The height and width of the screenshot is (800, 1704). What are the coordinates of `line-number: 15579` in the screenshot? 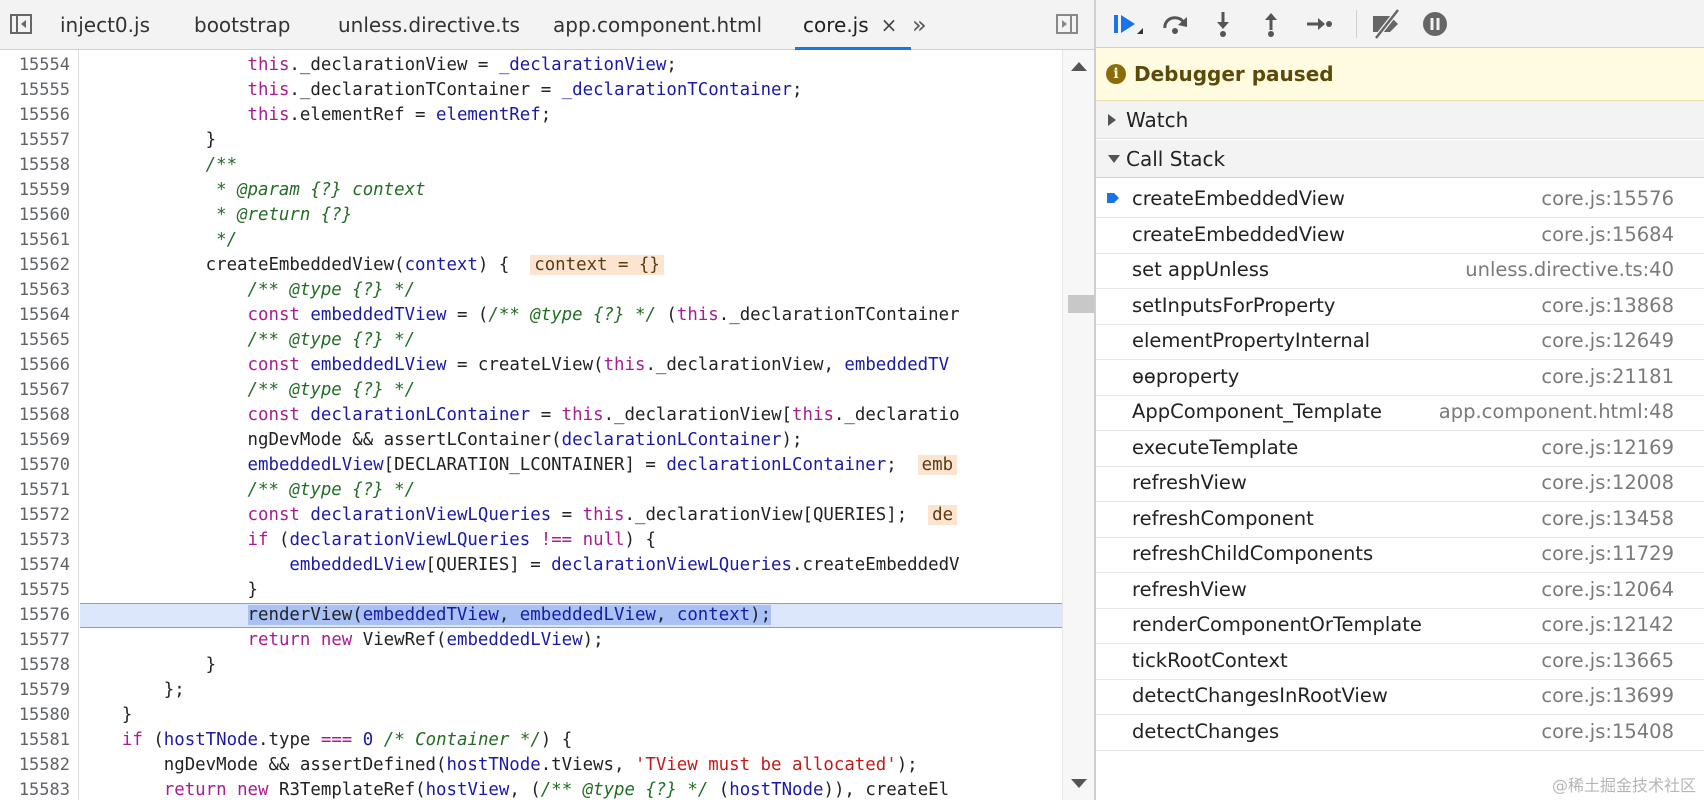 It's located at (35, 690).